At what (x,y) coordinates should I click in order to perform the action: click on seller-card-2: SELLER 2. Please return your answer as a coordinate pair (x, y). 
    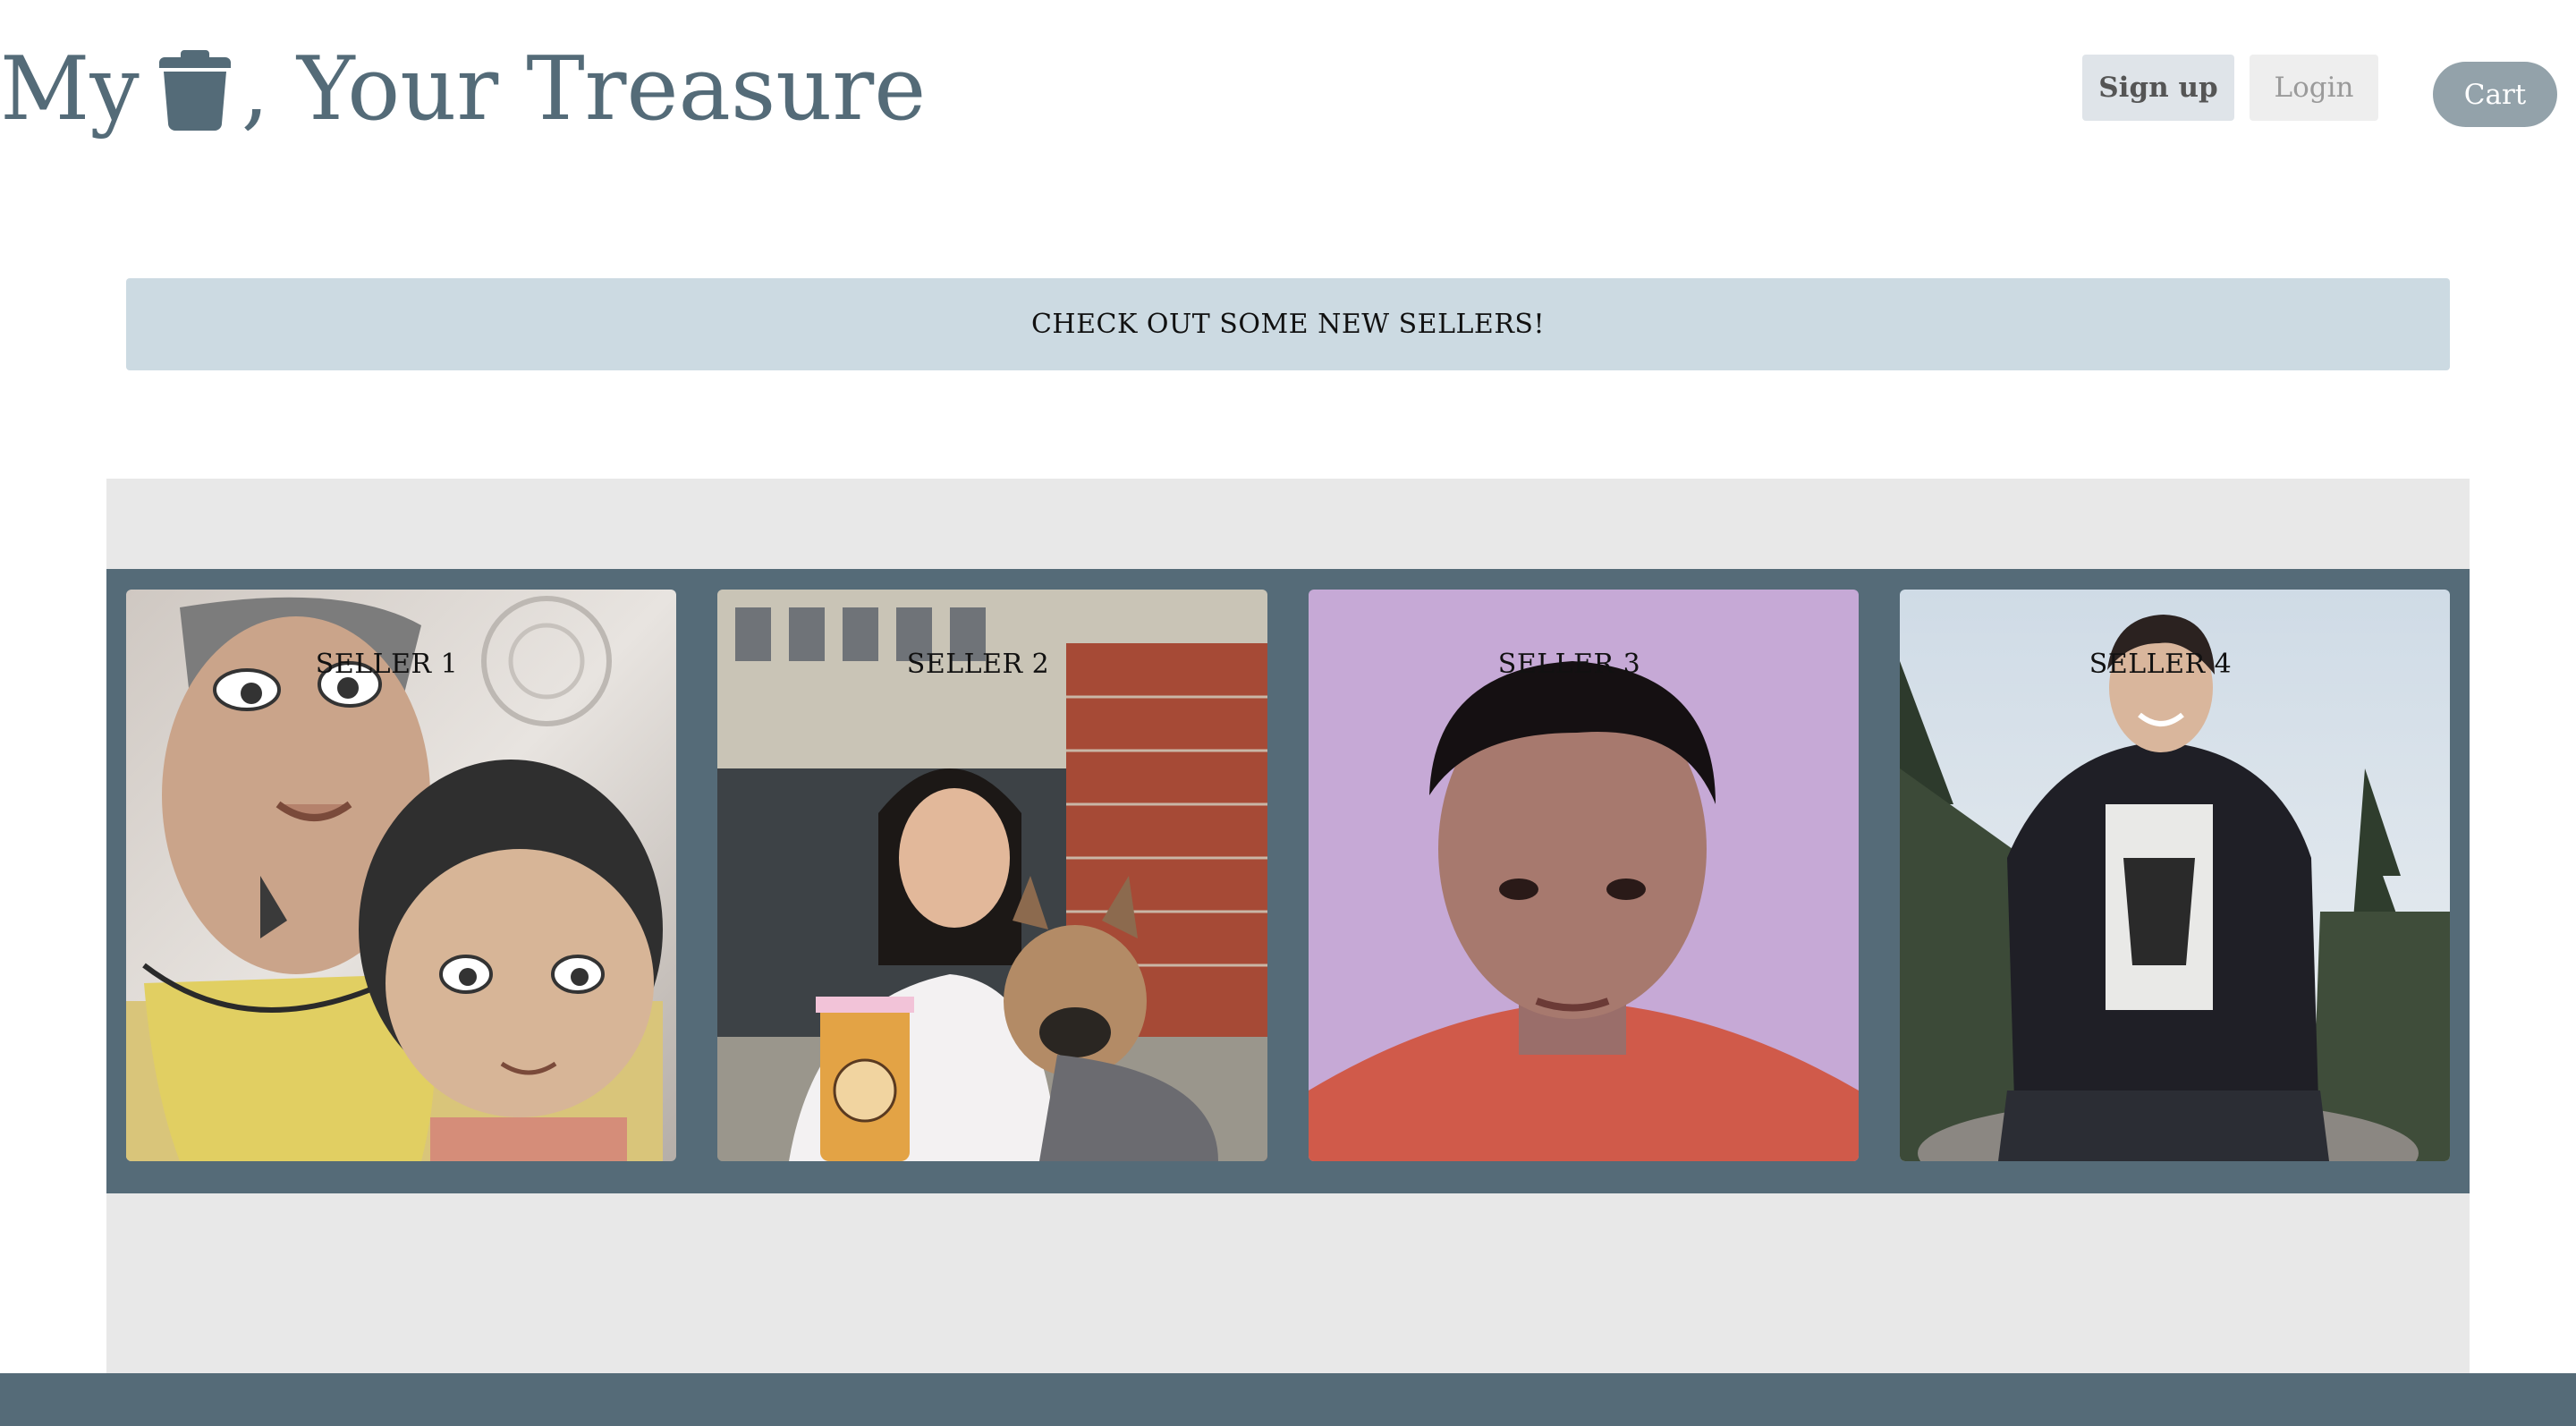
    Looking at the image, I should click on (992, 876).